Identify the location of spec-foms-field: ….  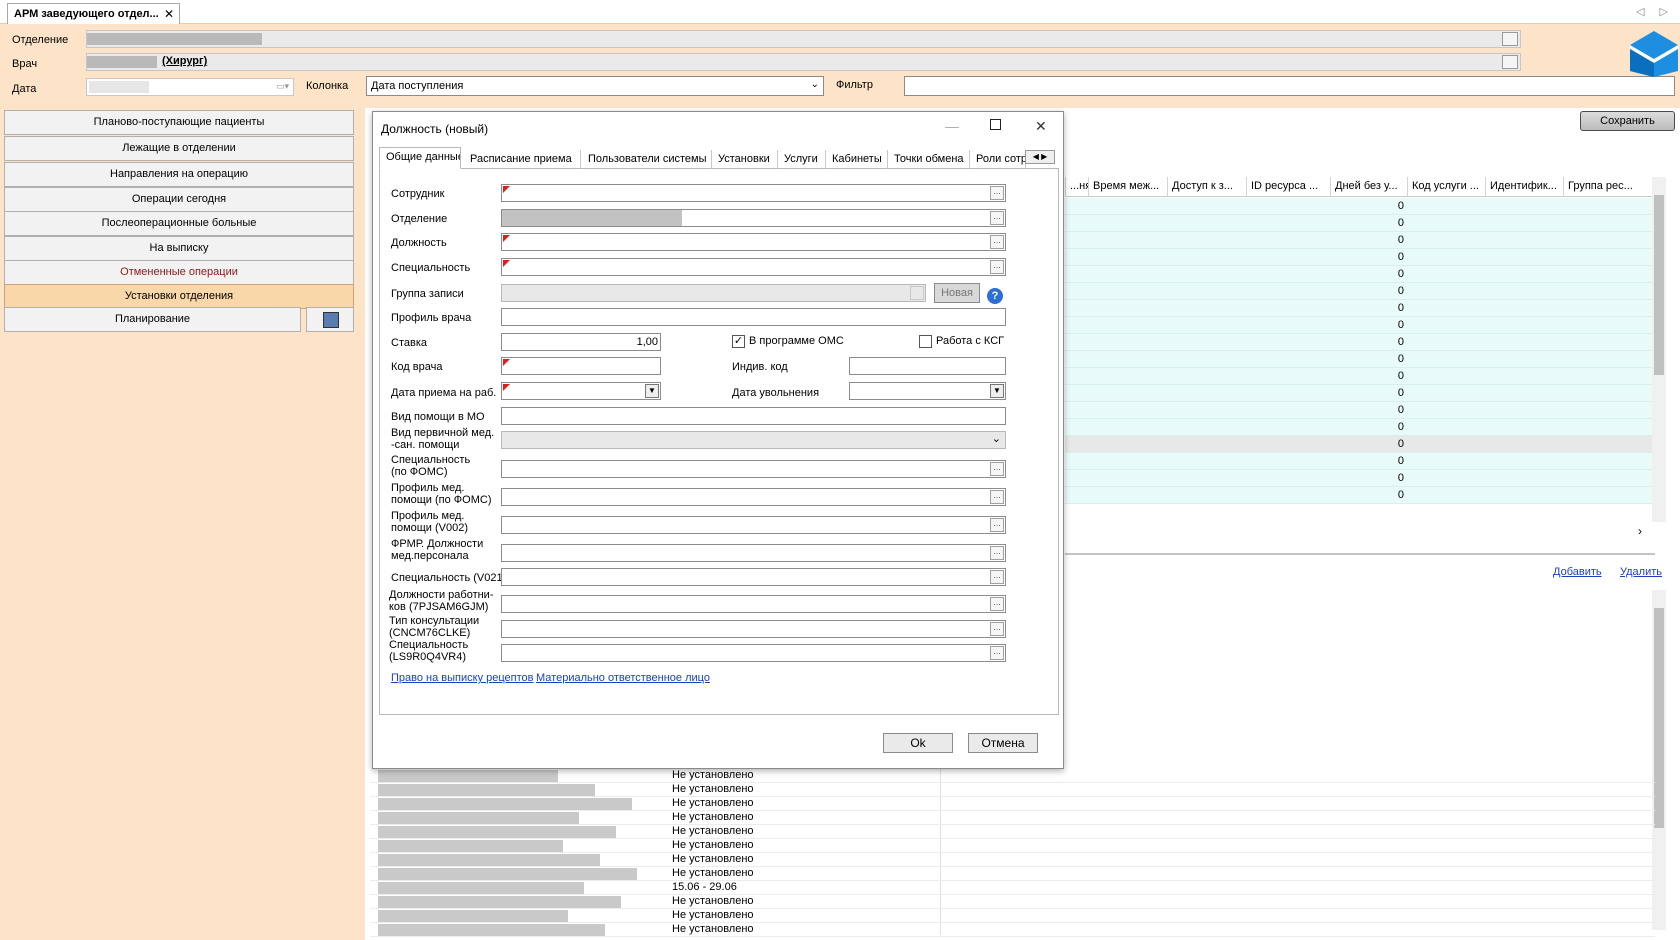
(753, 469).